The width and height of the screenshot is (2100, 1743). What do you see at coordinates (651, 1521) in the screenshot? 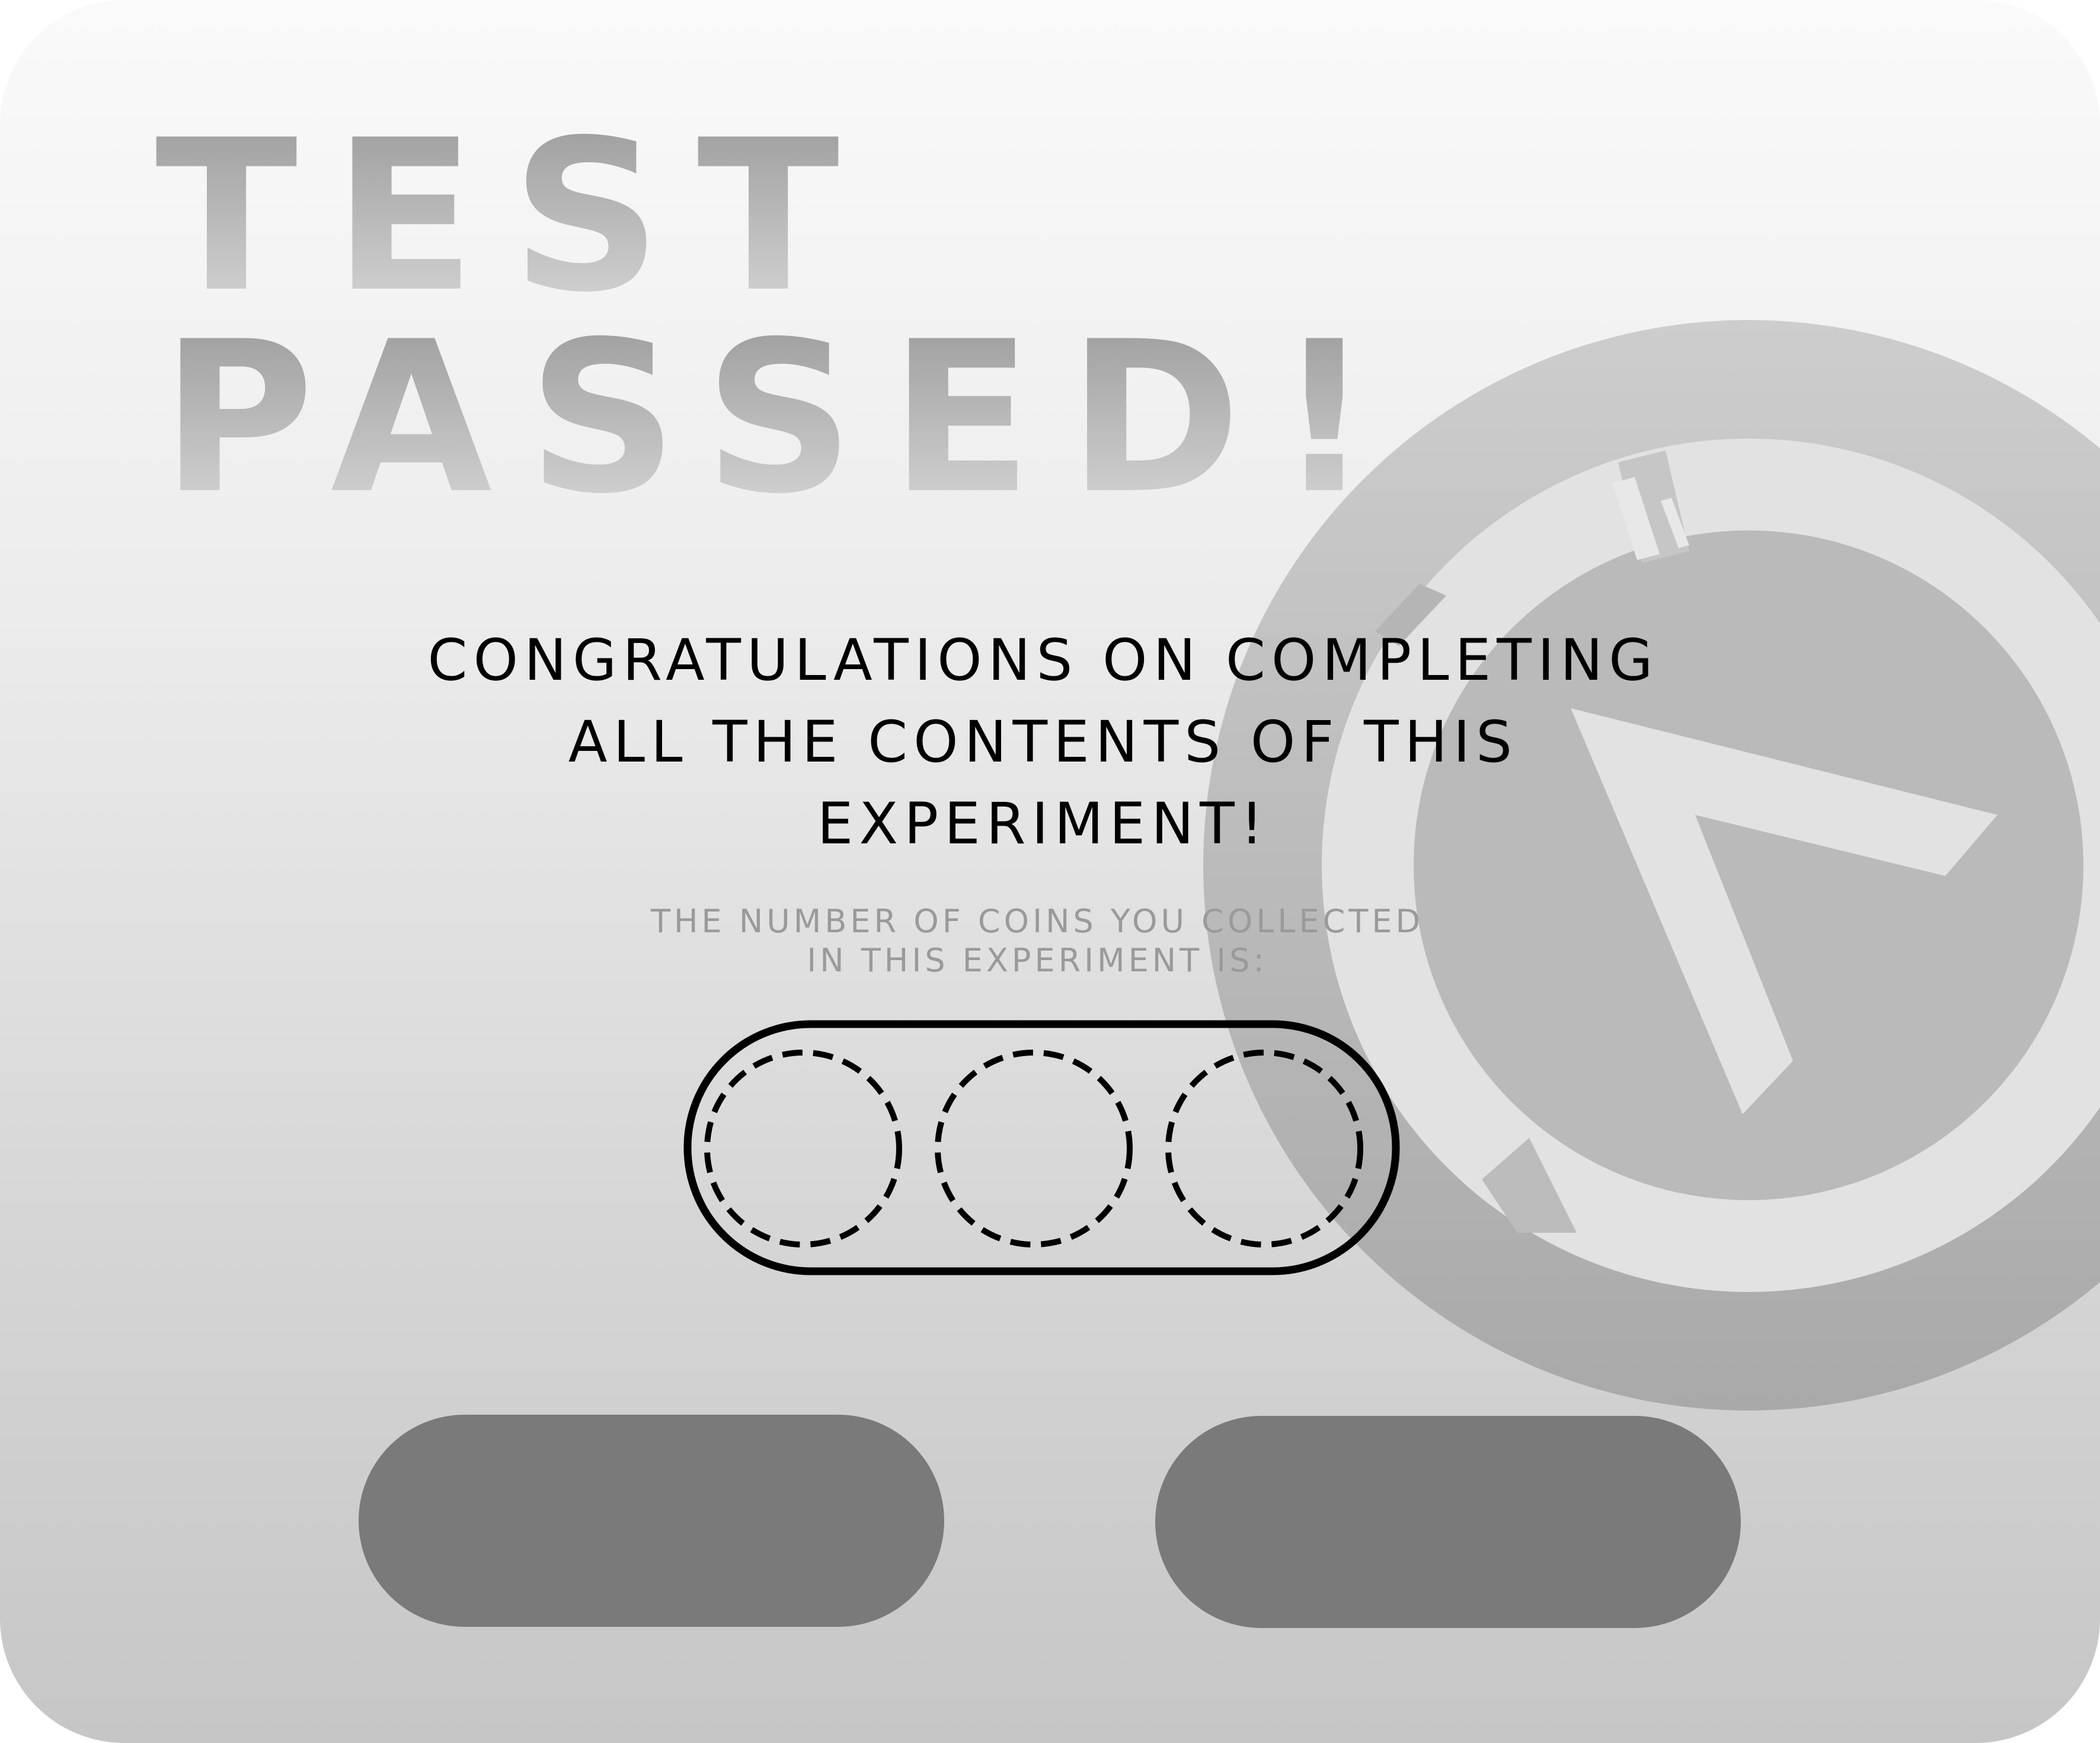
I see `left-action-button` at bounding box center [651, 1521].